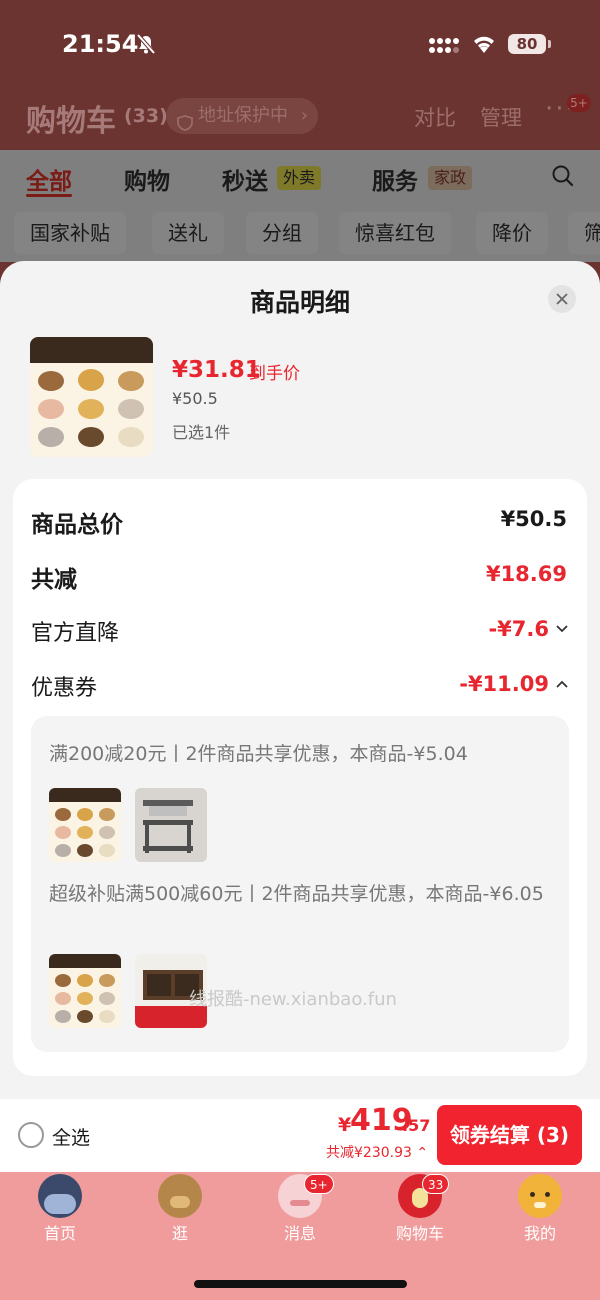  Describe the element at coordinates (245, 179) in the screenshot. I see `tab-instant-delivery: 秒送` at that location.